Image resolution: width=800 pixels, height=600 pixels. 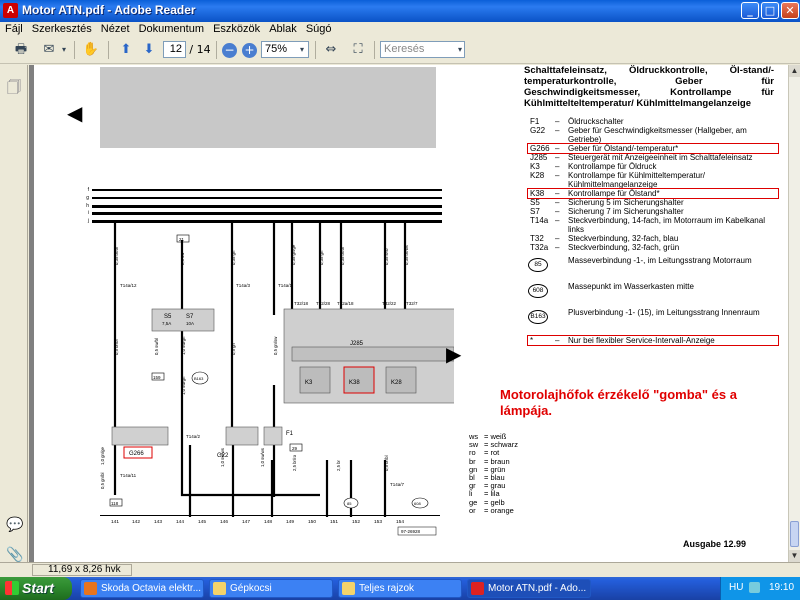 I want to click on menu-document: Dokumentum, so click(x=169, y=29).